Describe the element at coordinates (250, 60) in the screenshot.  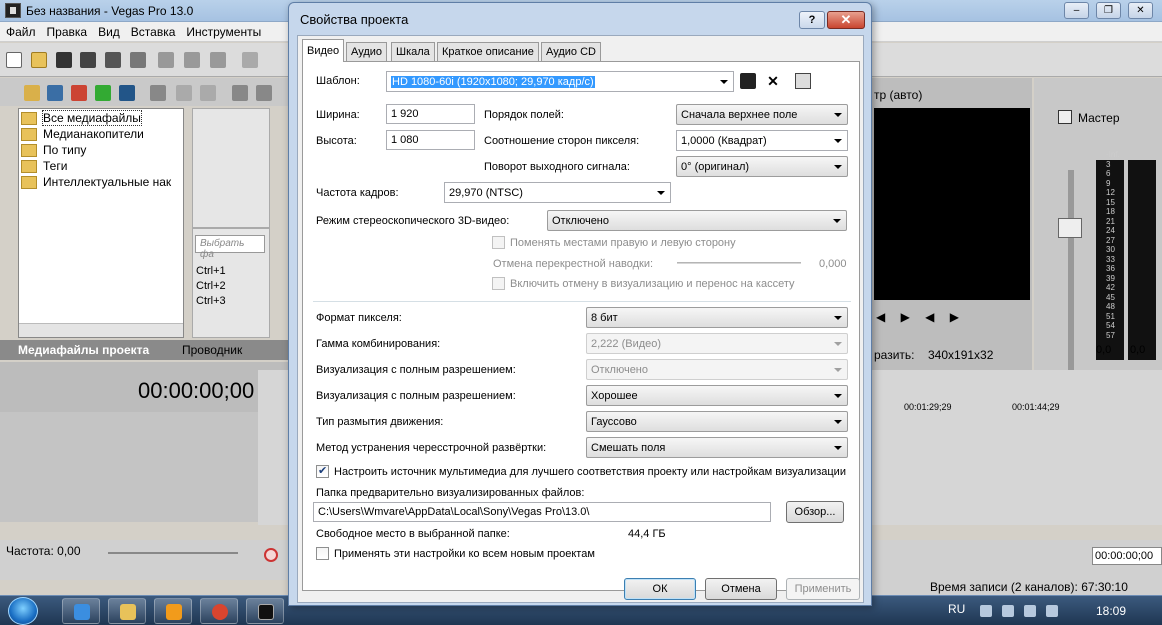
I see `undo-icon` at that location.